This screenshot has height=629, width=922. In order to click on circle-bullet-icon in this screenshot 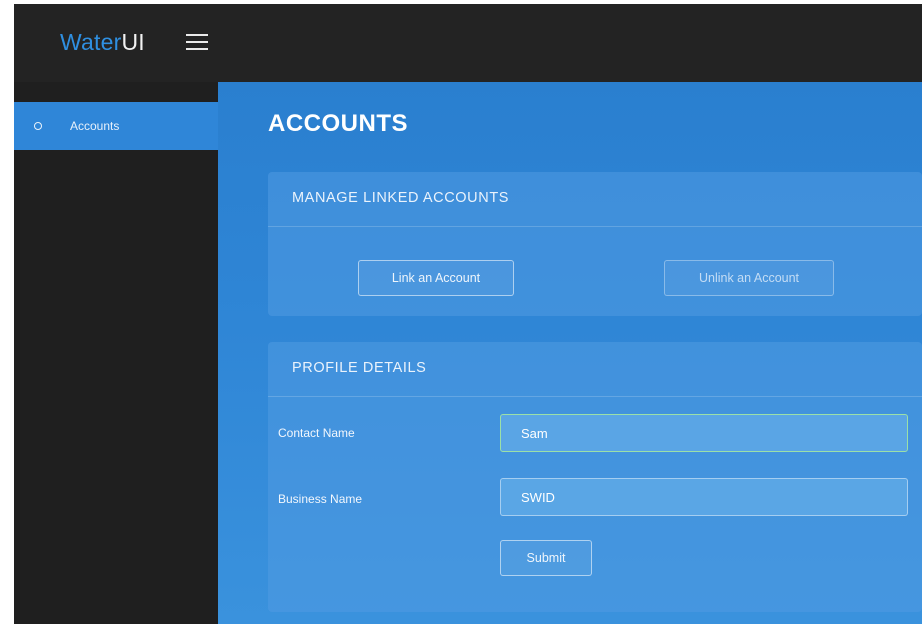, I will do `click(38, 126)`.